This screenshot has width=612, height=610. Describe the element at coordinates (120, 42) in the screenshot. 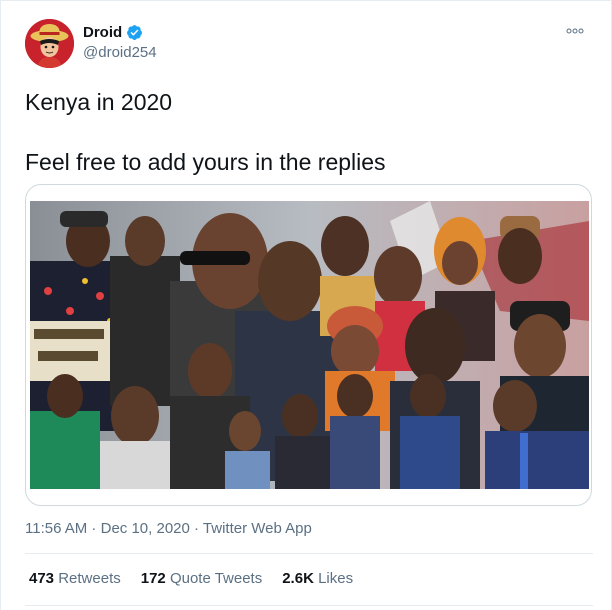

I see `author-names: Droid @droid254` at that location.